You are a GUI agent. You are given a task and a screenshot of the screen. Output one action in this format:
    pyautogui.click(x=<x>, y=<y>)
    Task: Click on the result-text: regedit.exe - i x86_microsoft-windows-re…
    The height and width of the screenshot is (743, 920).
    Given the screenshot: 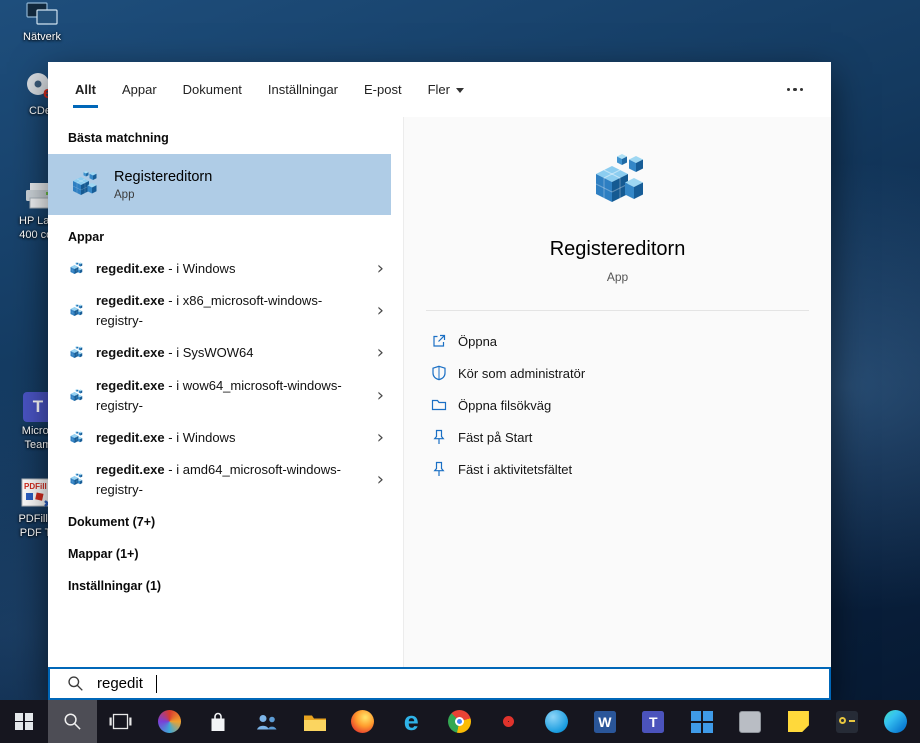 What is the action you would take?
    pyautogui.click(x=209, y=311)
    